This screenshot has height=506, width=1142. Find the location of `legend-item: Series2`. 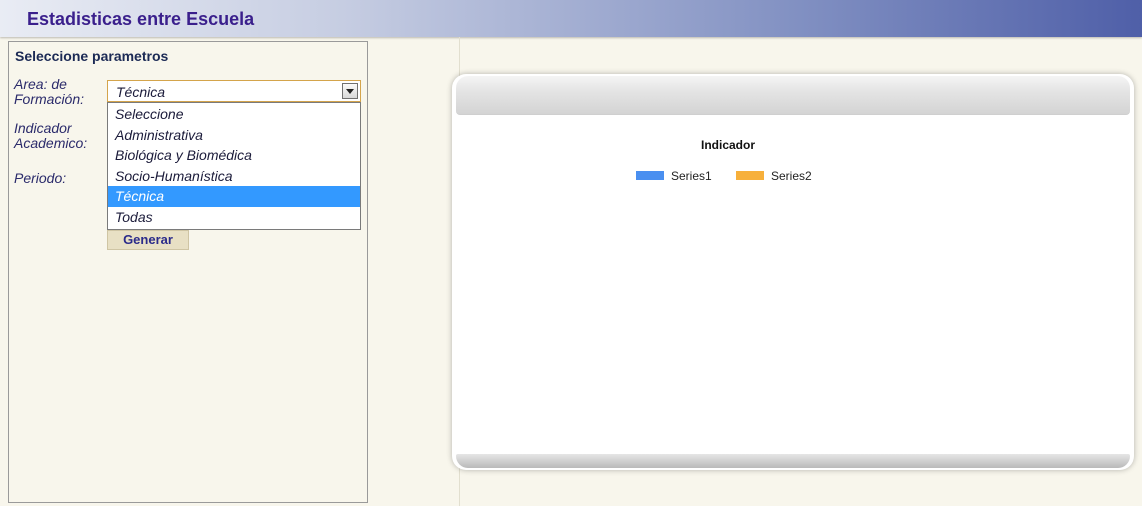

legend-item: Series2 is located at coordinates (774, 176).